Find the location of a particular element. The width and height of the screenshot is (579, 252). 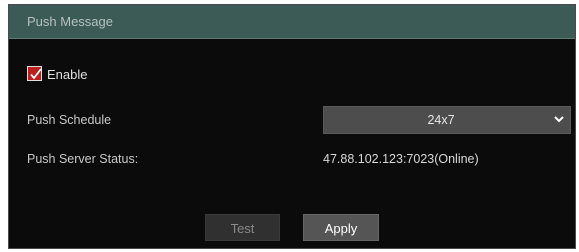

enable-checkbox is located at coordinates (34, 73).